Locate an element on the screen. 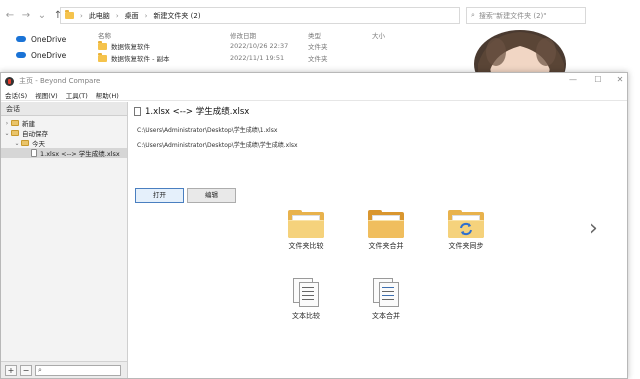 The height and width of the screenshot is (379, 640). column-header-type: 类型 is located at coordinates (340, 35).